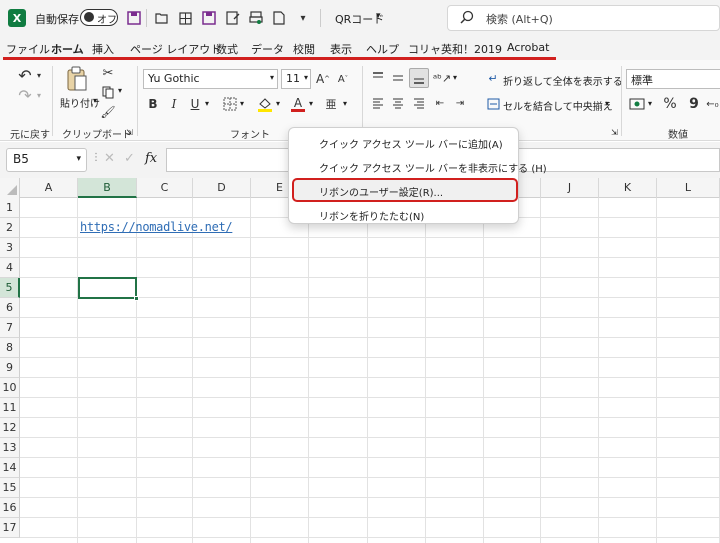 The image size is (720, 543). I want to click on document-icon, so click(279, 18).